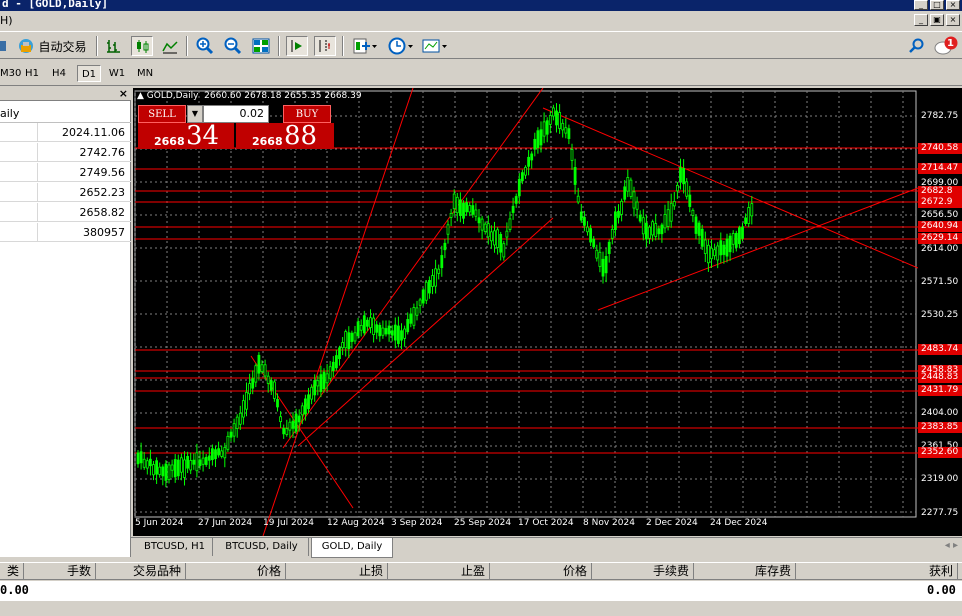 Image resolution: width=962 pixels, height=616 pixels. What do you see at coordinates (267, 141) in the screenshot?
I see `buy-price-small: 2668` at bounding box center [267, 141].